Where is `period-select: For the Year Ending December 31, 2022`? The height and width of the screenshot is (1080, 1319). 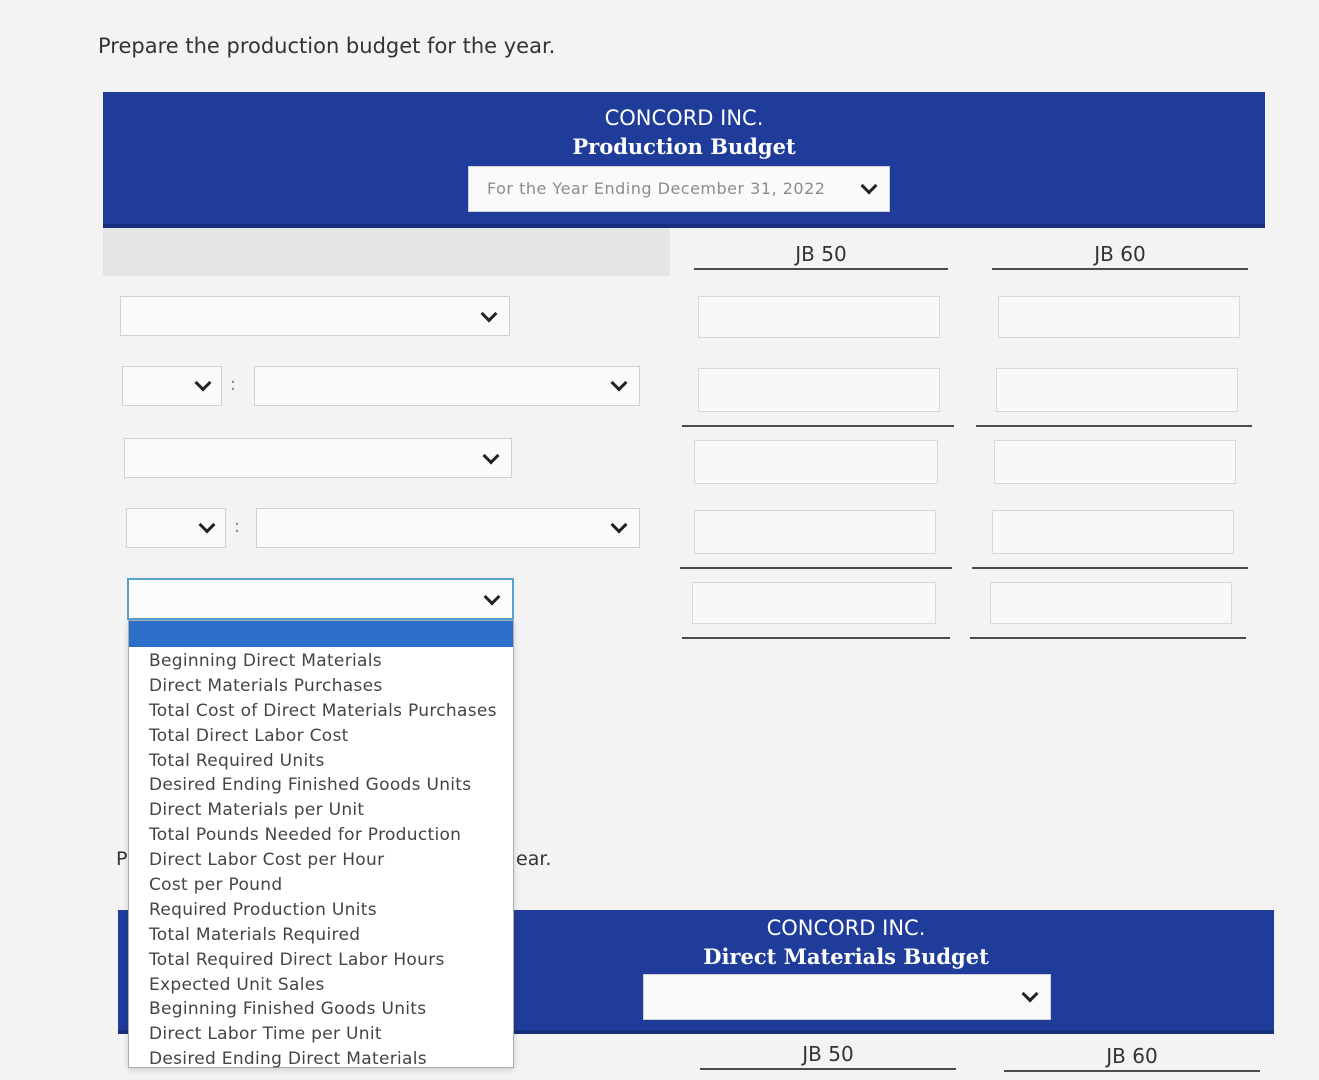 period-select: For the Year Ending December 31, 2022 is located at coordinates (679, 189).